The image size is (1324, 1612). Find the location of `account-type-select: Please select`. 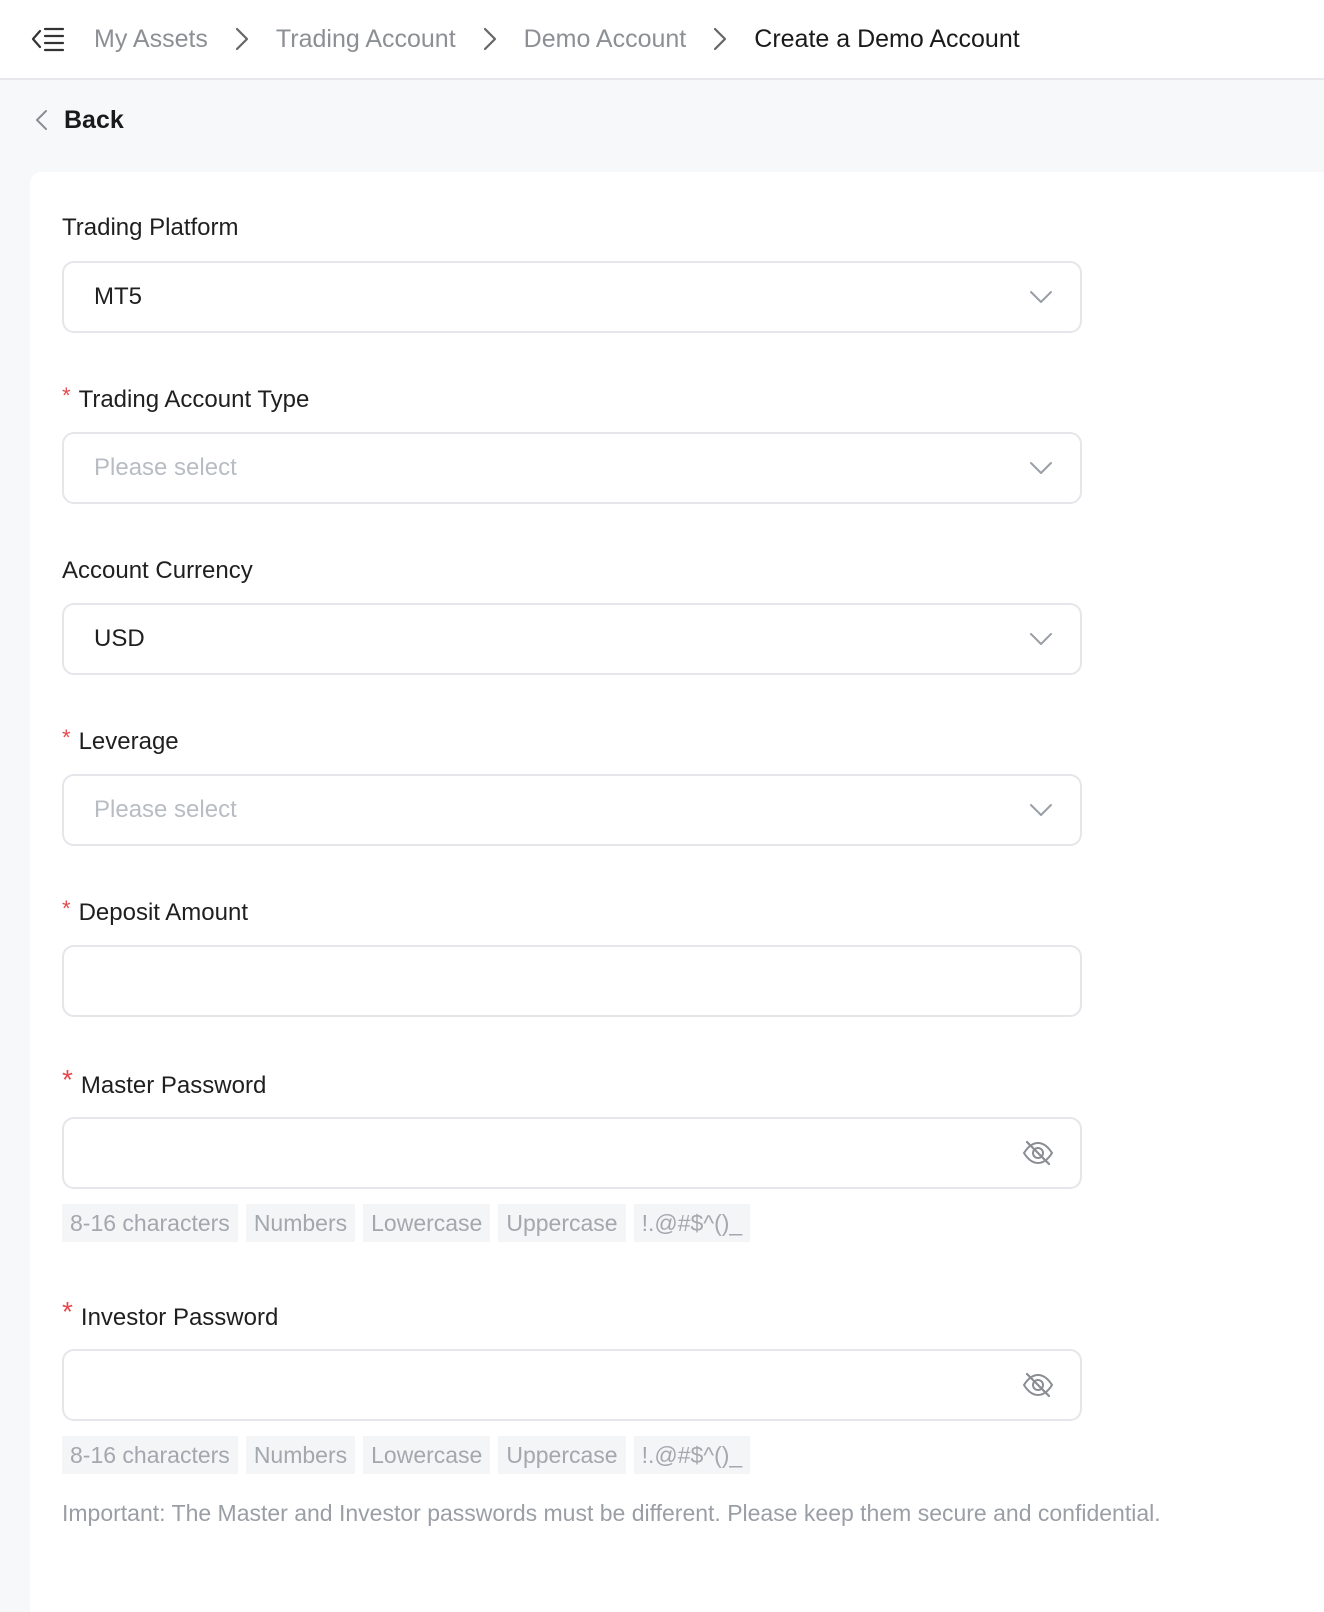

account-type-select: Please select is located at coordinates (572, 468).